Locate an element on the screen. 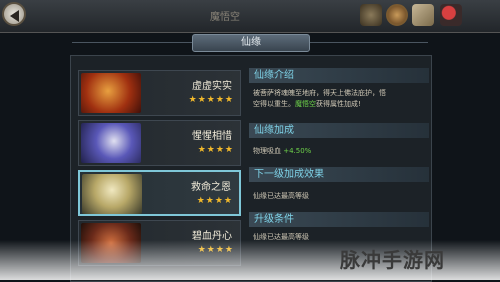 This screenshot has width=500, height=282. item-name: 惺惺相惜 is located at coordinates (212, 136).